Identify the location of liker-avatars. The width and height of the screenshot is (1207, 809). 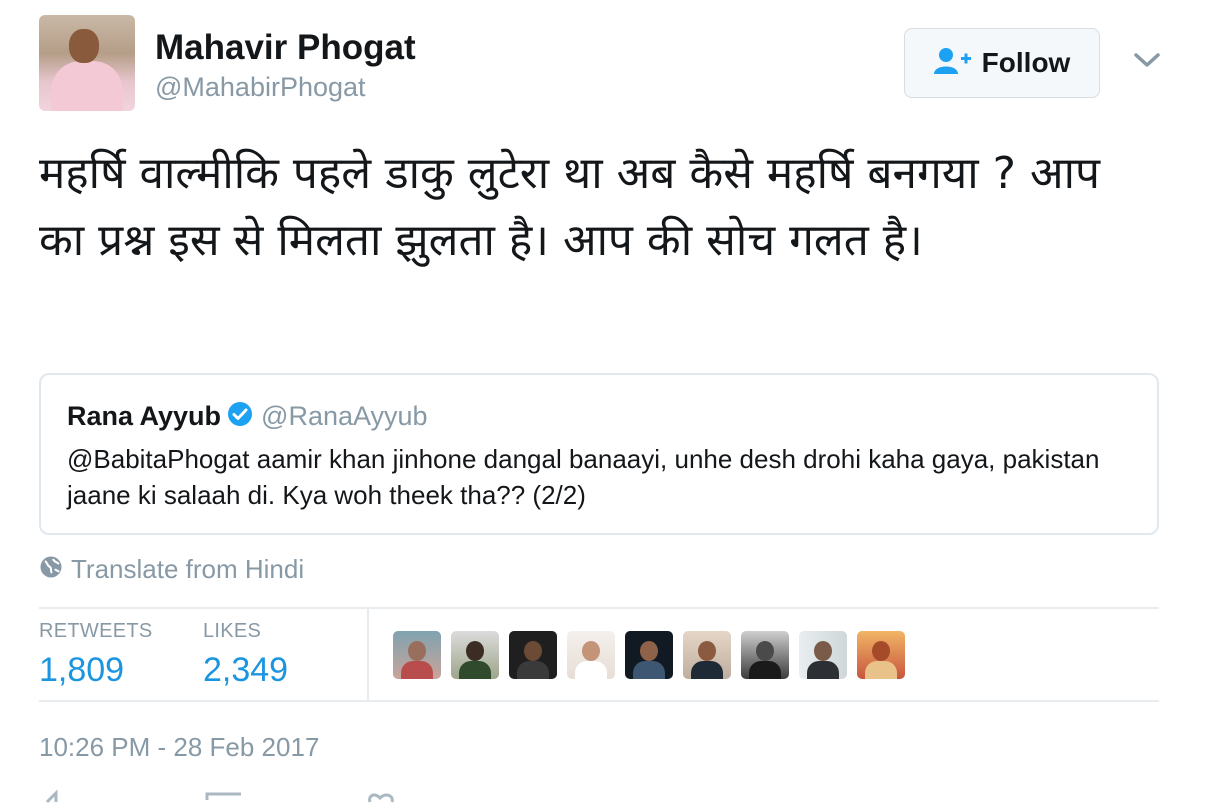
(649, 655).